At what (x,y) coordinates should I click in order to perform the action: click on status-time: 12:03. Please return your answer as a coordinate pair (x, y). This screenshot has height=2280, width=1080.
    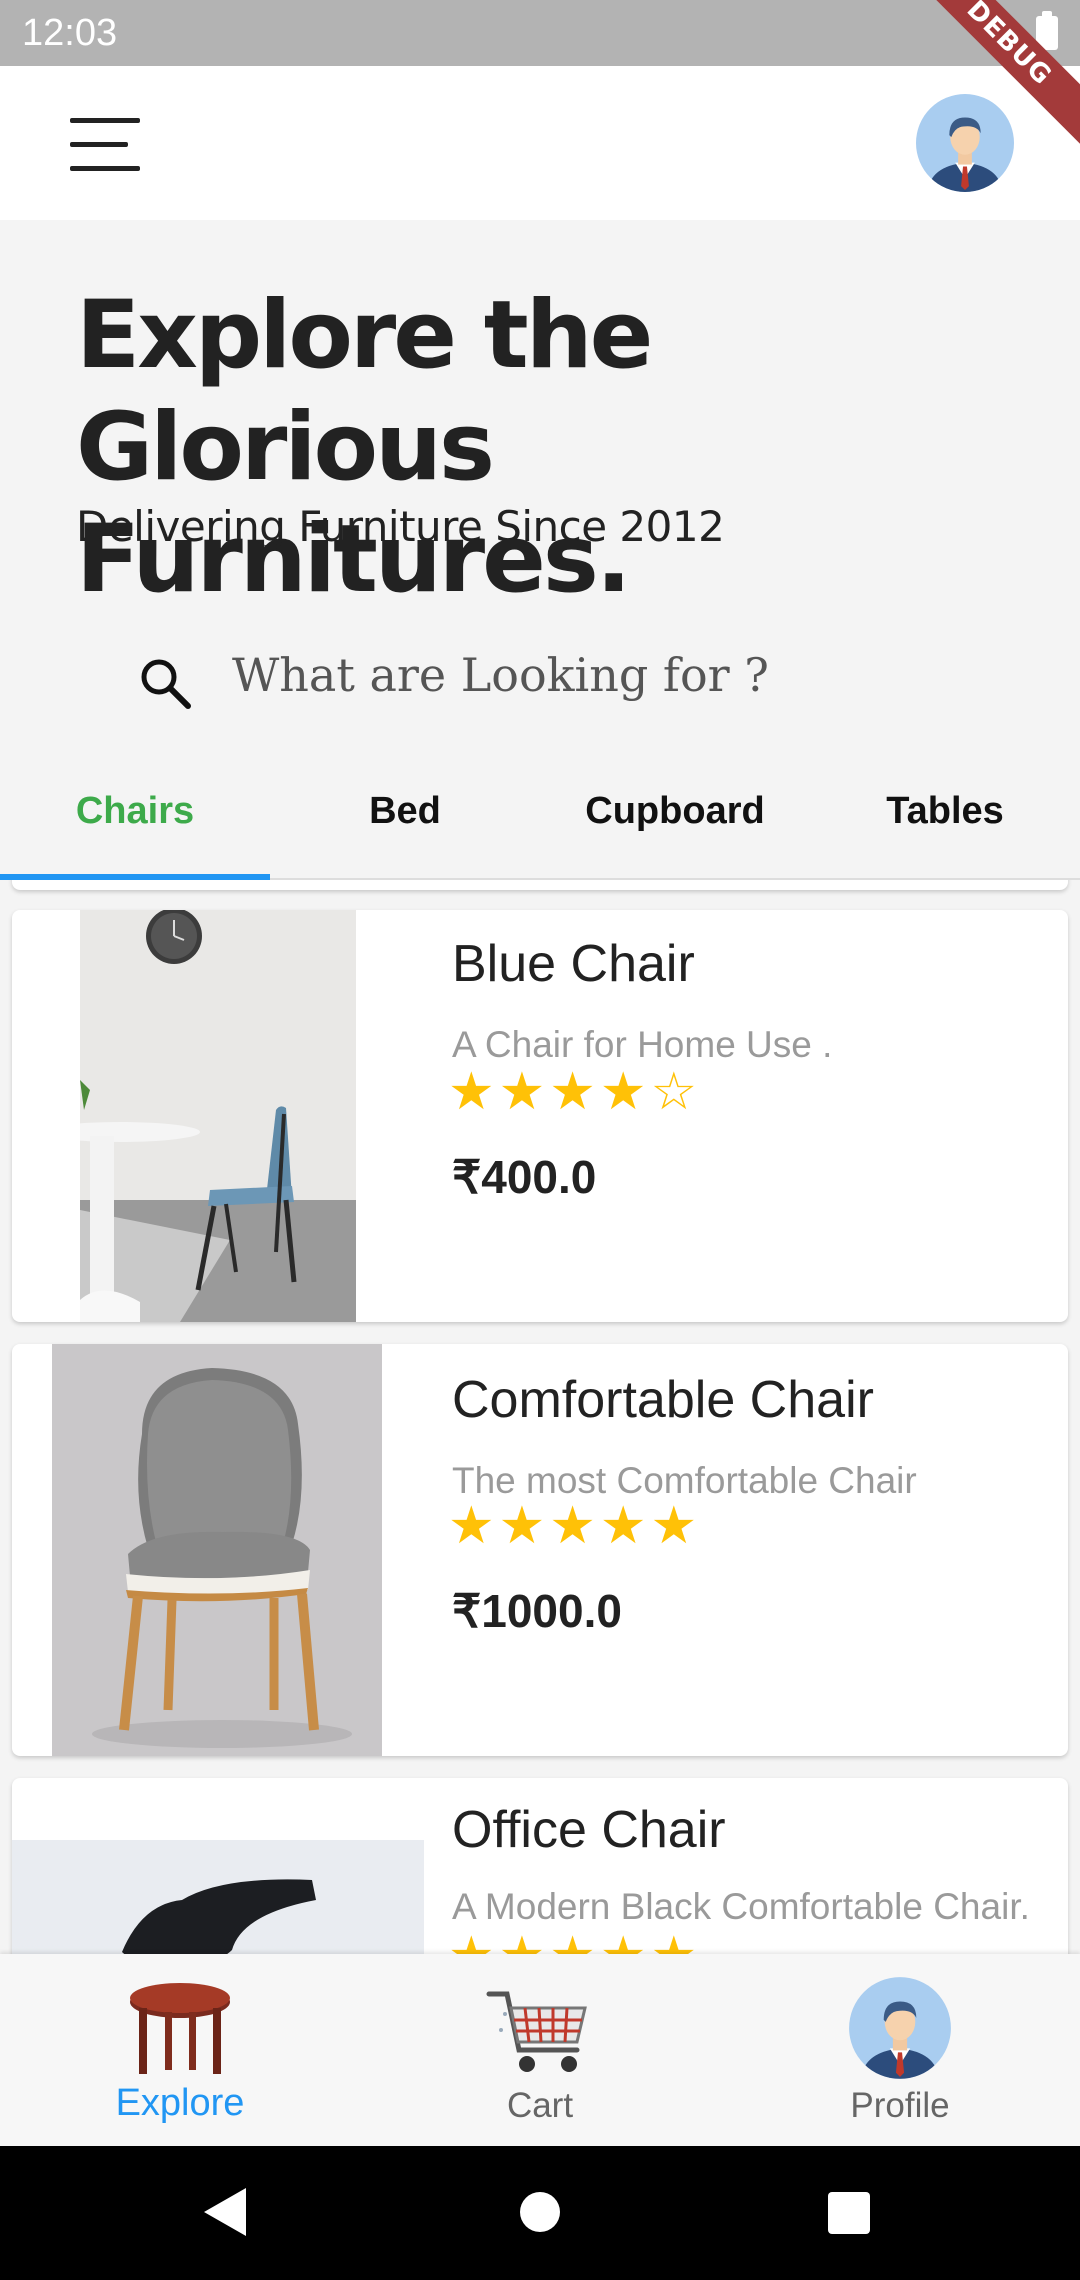
    Looking at the image, I should click on (70, 33).